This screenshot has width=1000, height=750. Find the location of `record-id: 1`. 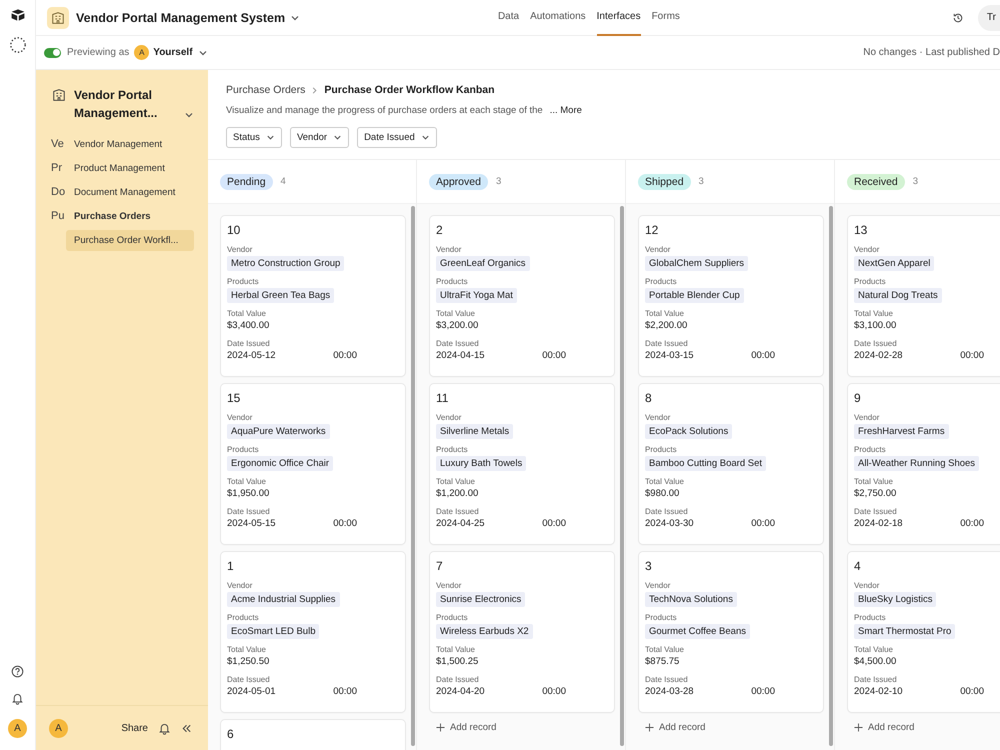

record-id: 1 is located at coordinates (230, 566).